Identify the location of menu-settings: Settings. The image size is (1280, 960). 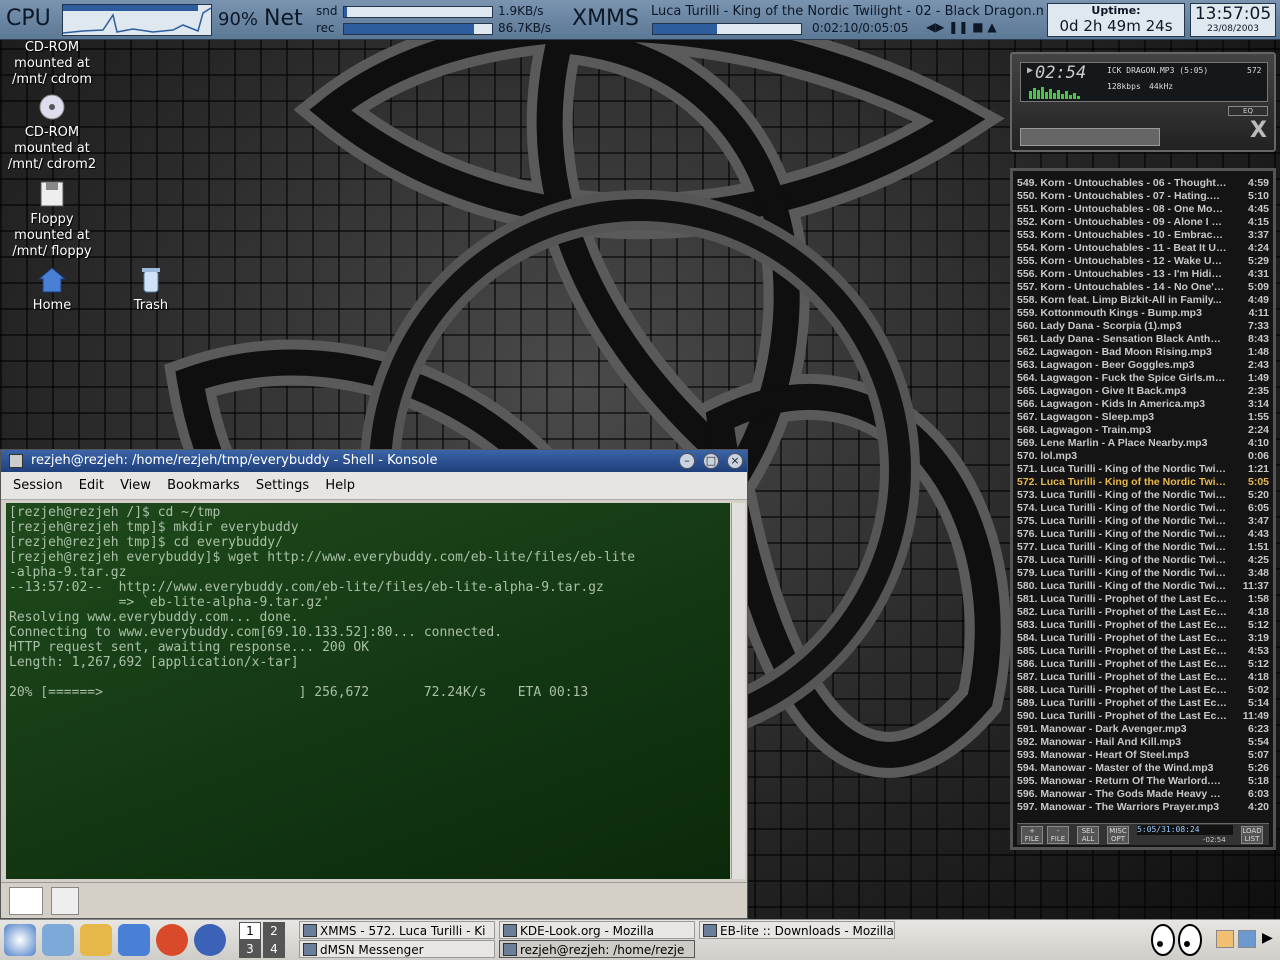
(282, 485).